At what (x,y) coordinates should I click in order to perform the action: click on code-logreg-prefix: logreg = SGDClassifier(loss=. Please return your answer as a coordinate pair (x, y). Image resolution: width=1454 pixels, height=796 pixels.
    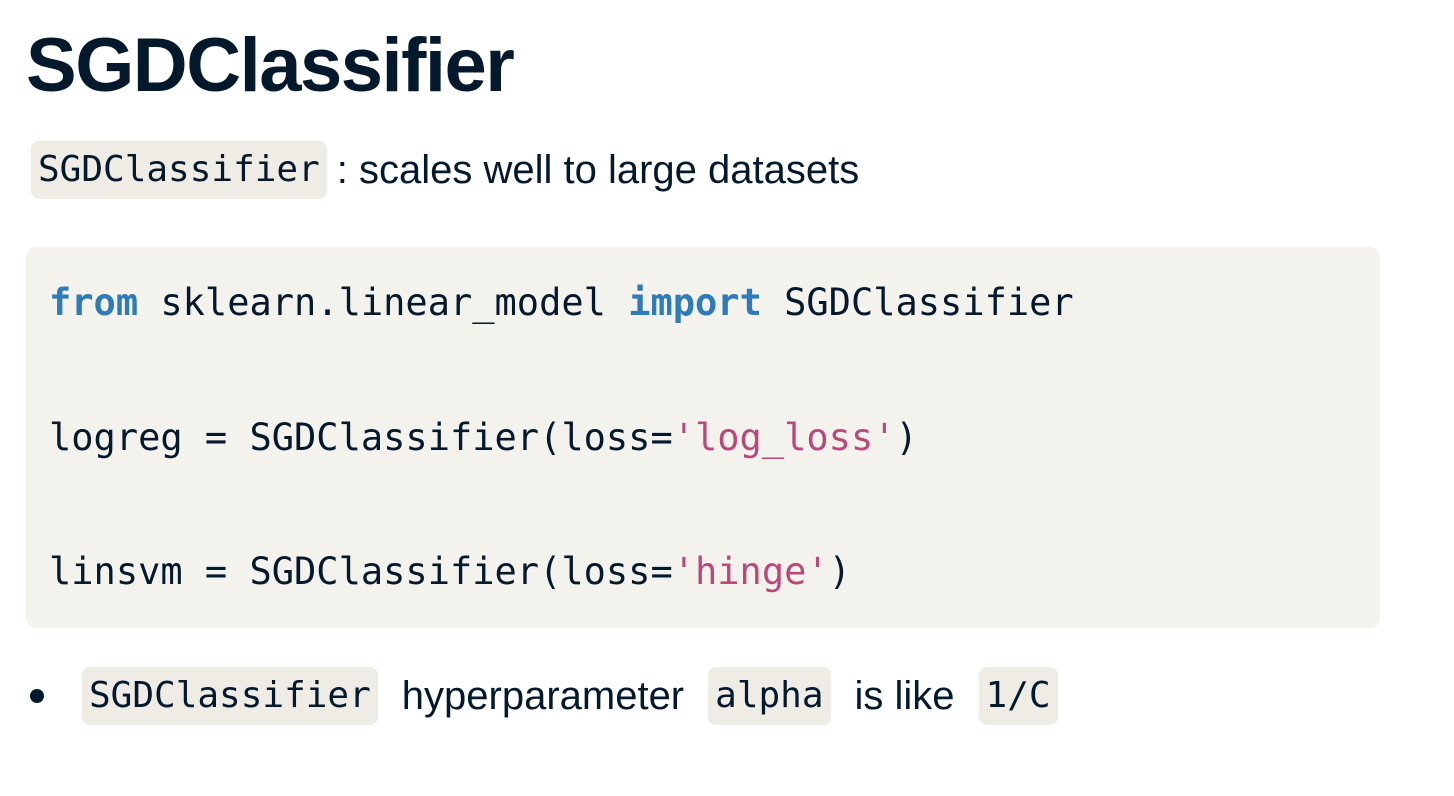
    Looking at the image, I should click on (361, 437).